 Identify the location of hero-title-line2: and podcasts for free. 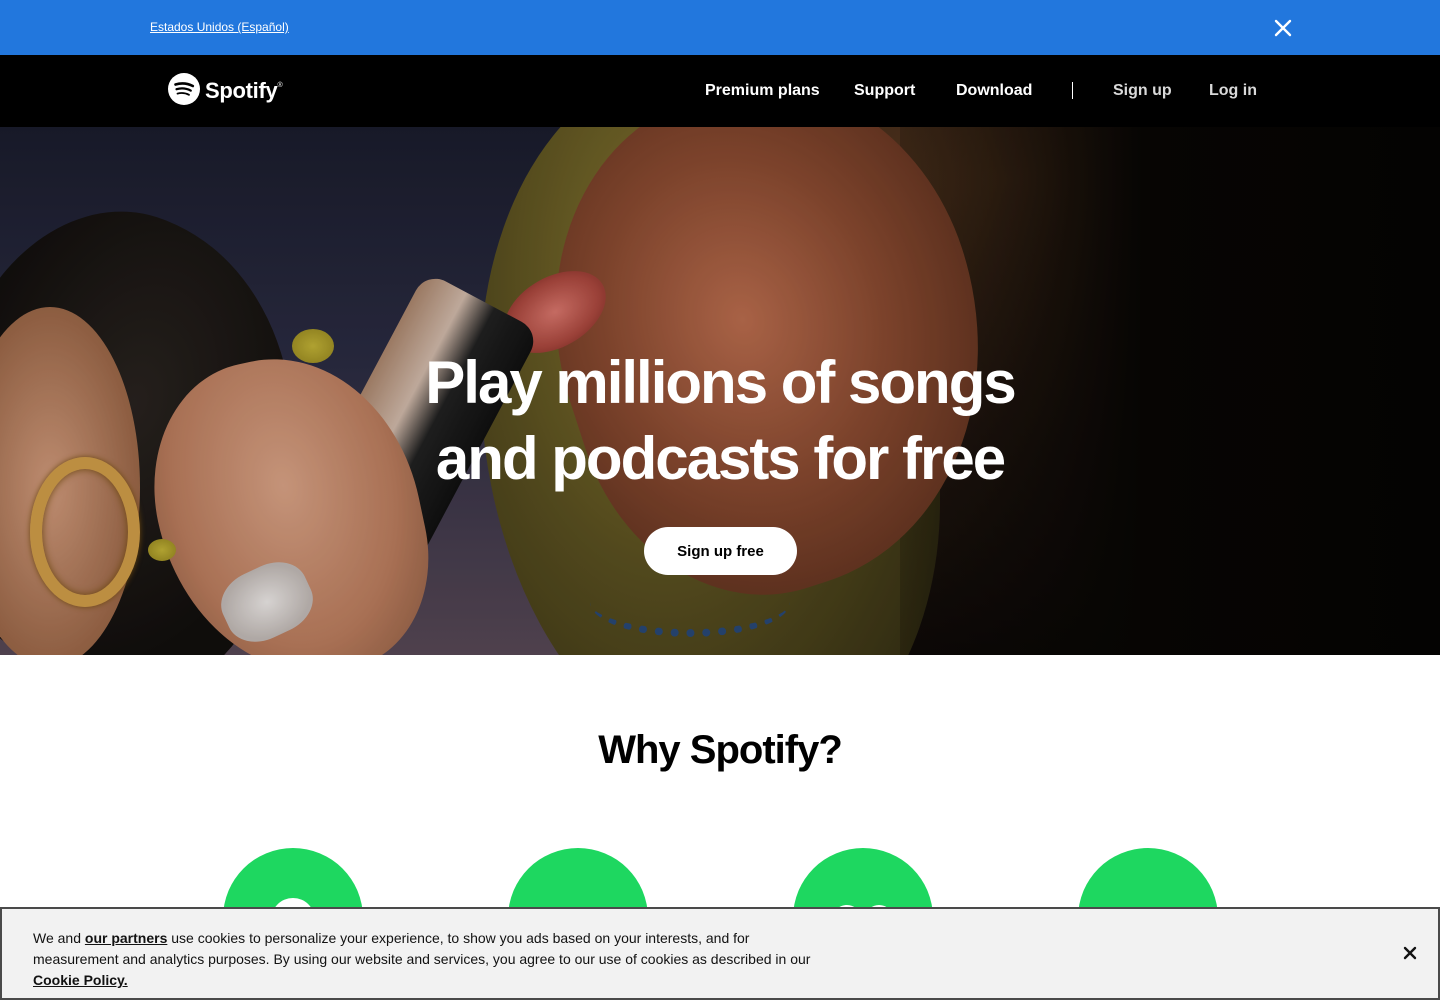
(720, 458).